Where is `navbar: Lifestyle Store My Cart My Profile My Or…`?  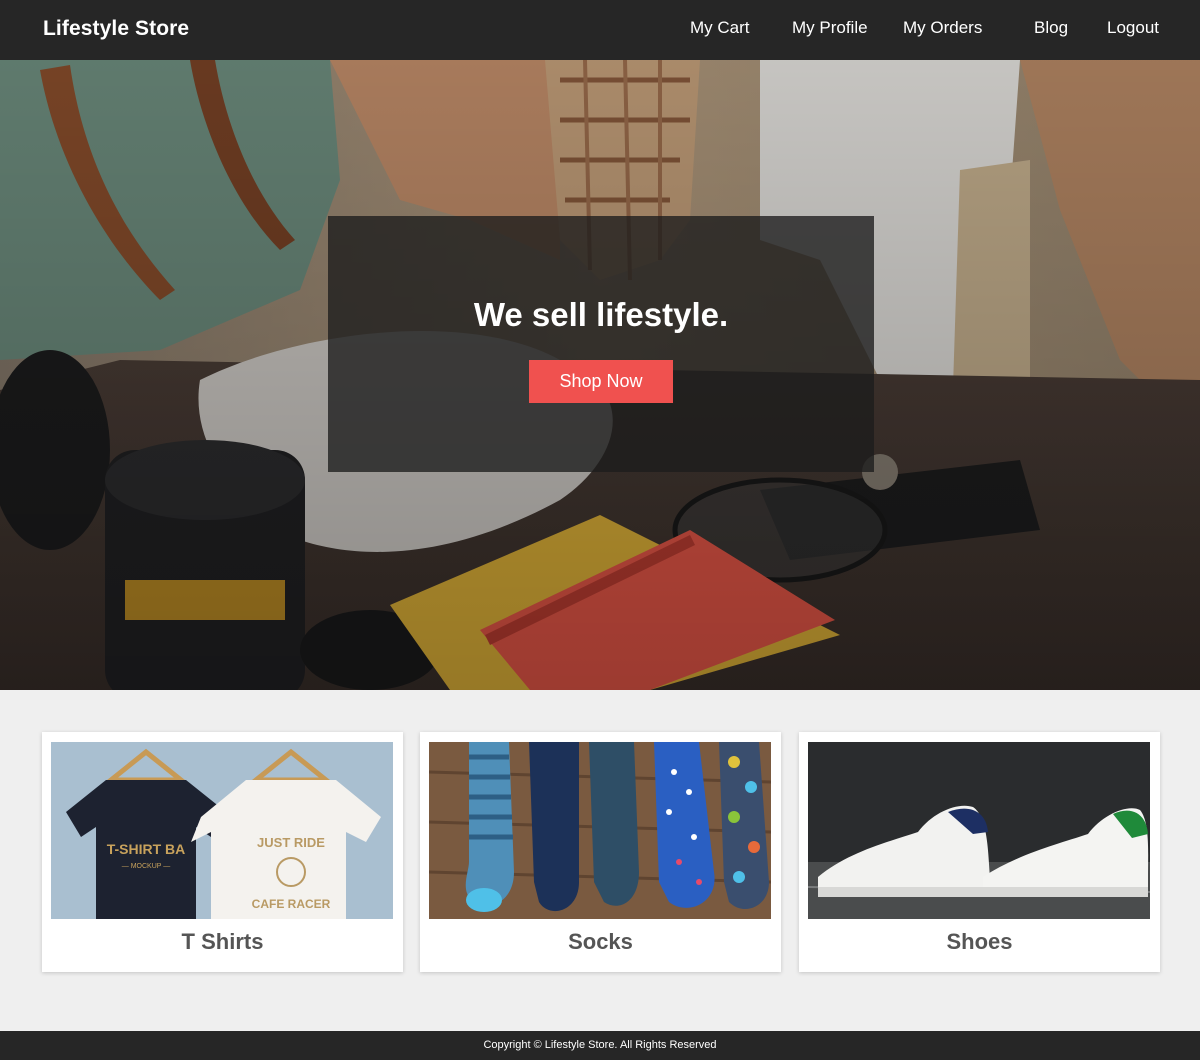
navbar: Lifestyle Store My Cart My Profile My Or… is located at coordinates (600, 30).